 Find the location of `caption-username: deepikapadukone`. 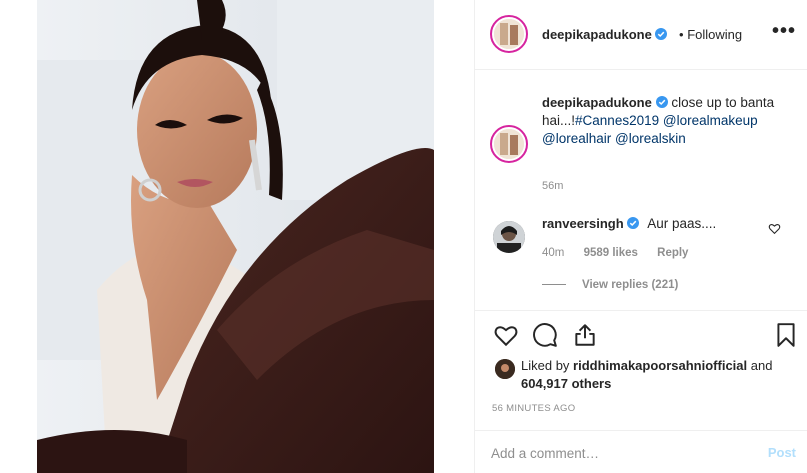

caption-username: deepikapadukone is located at coordinates (597, 102).